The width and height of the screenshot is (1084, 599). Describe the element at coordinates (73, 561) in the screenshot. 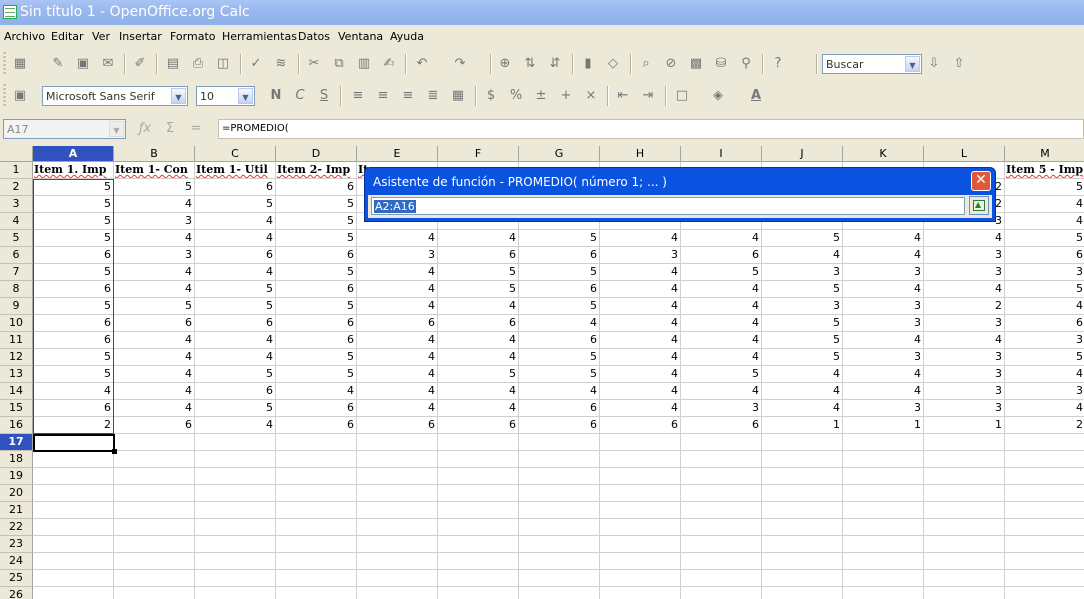

I see `cell-a24` at that location.